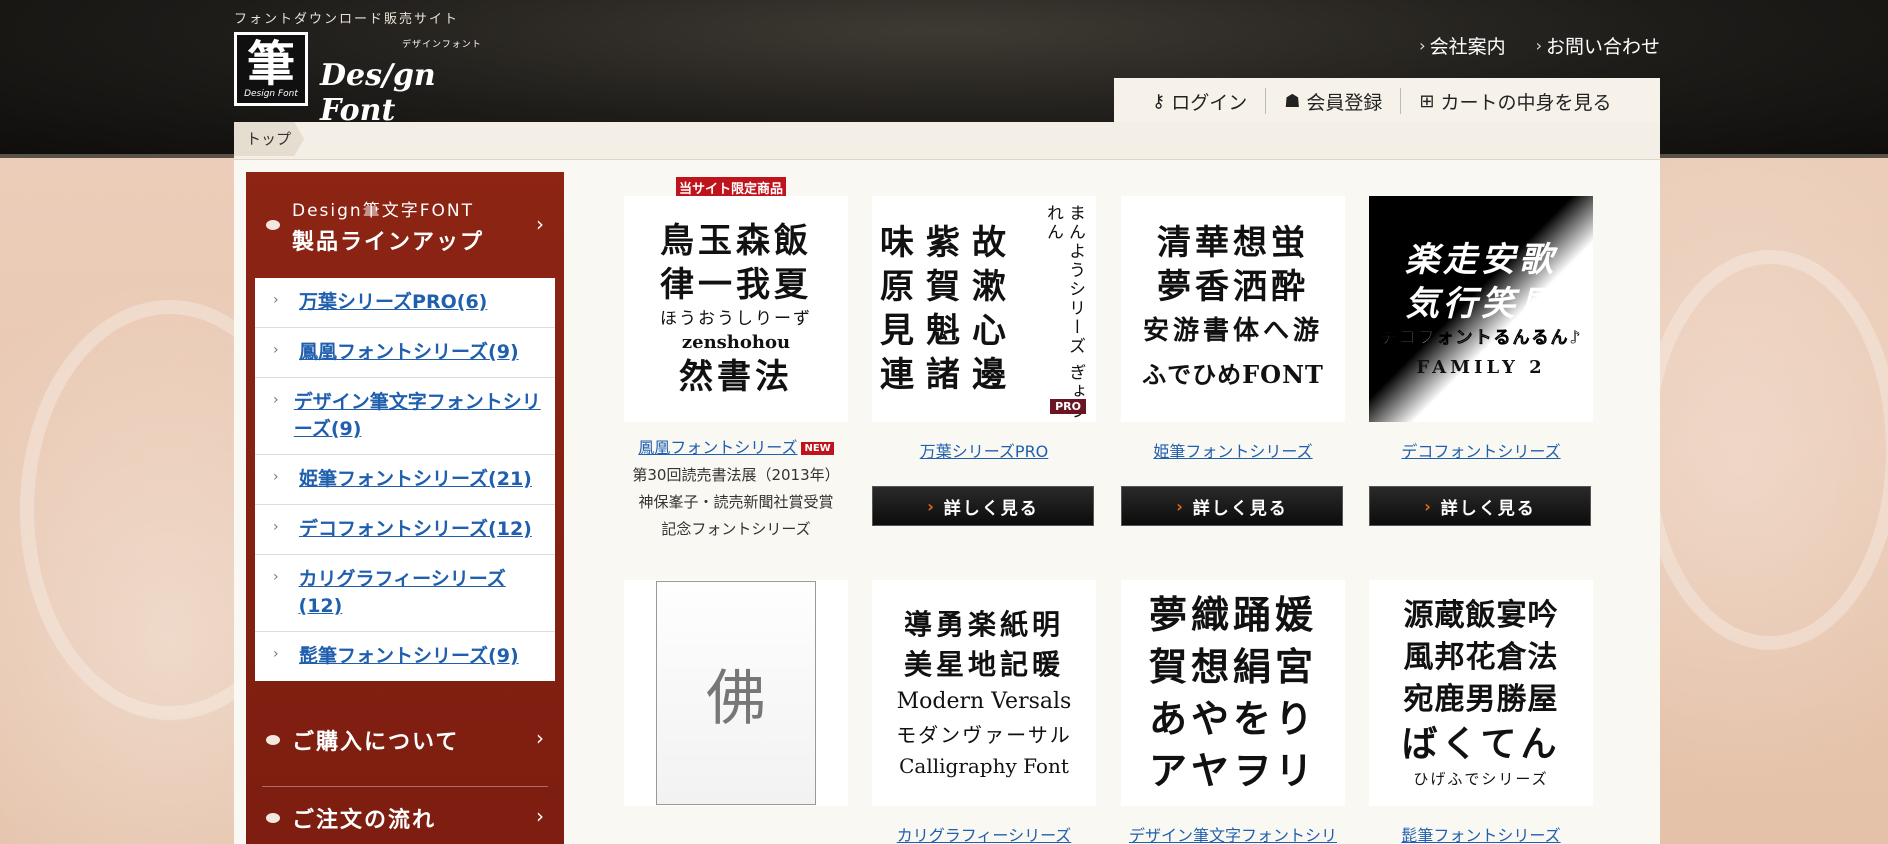 The width and height of the screenshot is (1888, 844). Describe the element at coordinates (1232, 666) in the screenshot. I see `sample-text: 賀想絹宮` at that location.